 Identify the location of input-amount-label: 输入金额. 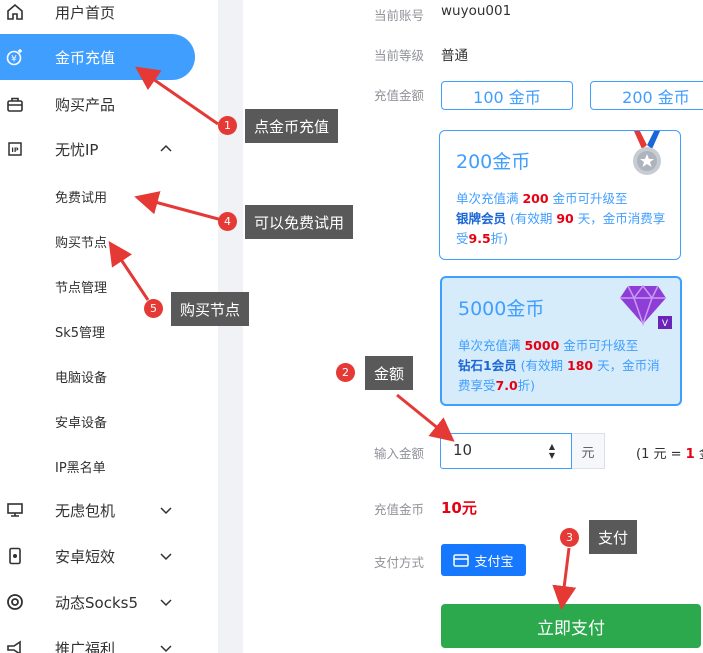
(399, 453).